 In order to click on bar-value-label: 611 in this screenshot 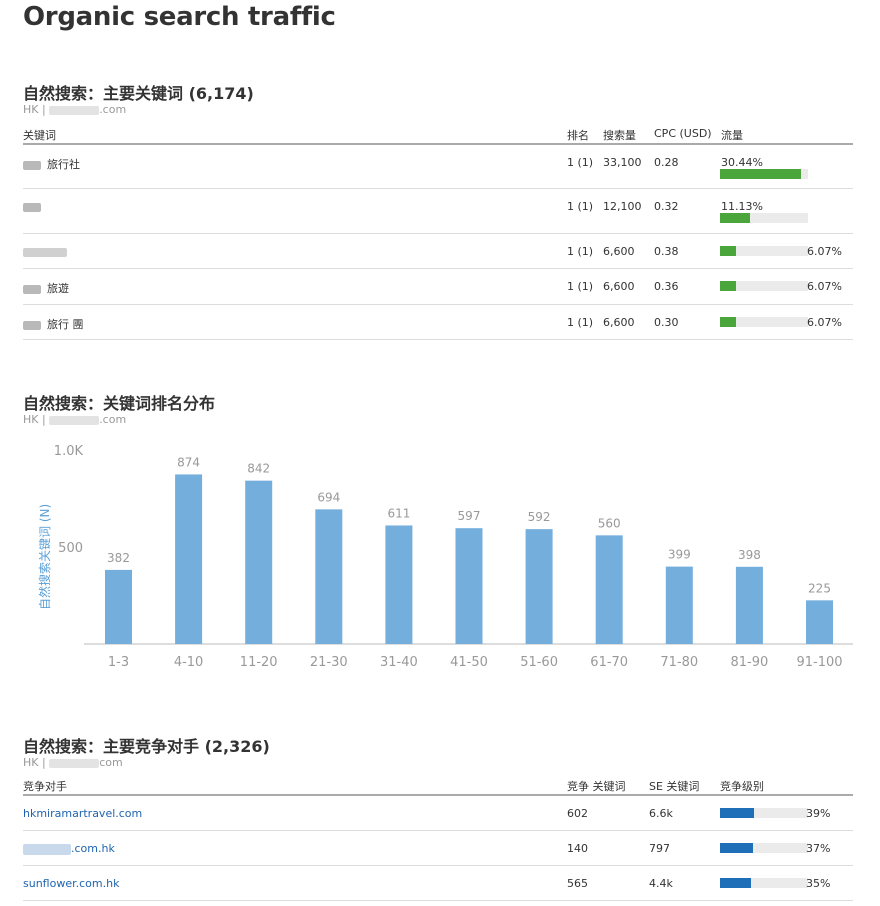, I will do `click(398, 513)`.